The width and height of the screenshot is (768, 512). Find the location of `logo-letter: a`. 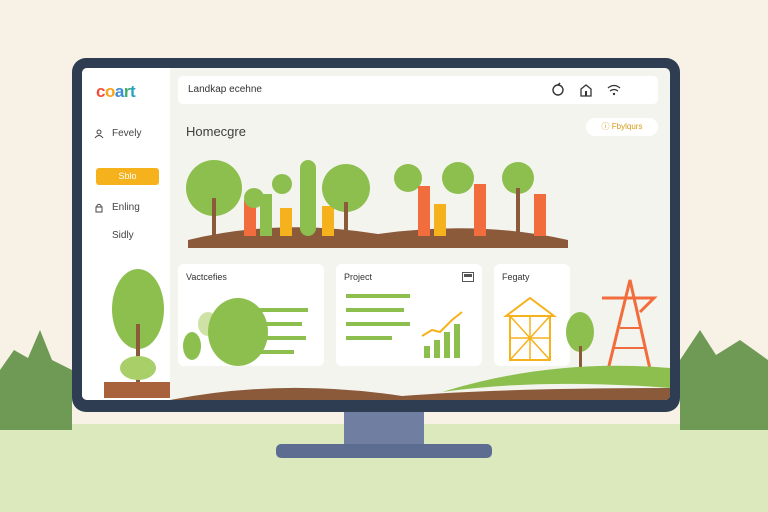

logo-letter: a is located at coordinates (119, 91).